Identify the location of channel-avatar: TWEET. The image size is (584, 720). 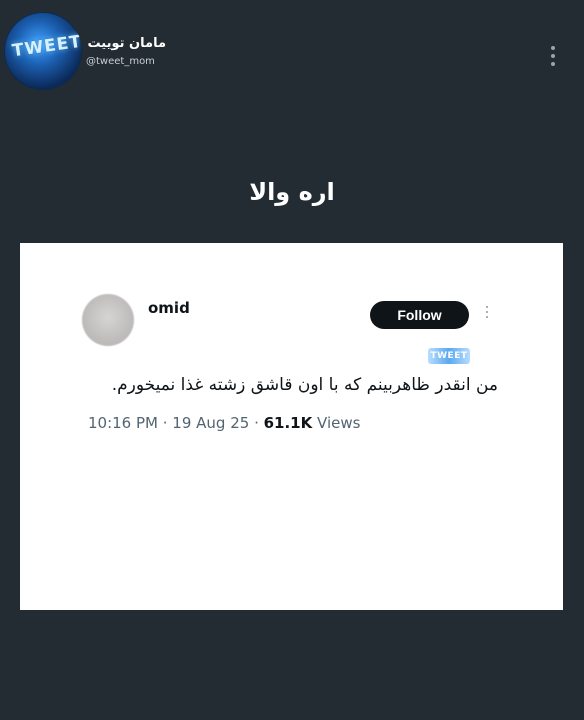
(43, 51).